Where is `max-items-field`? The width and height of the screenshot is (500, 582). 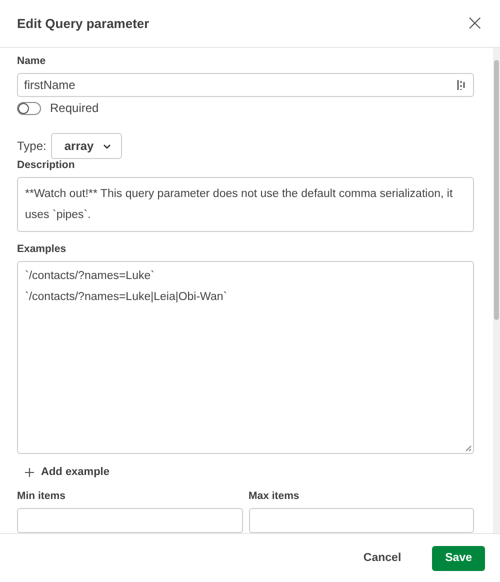 max-items-field is located at coordinates (361, 520).